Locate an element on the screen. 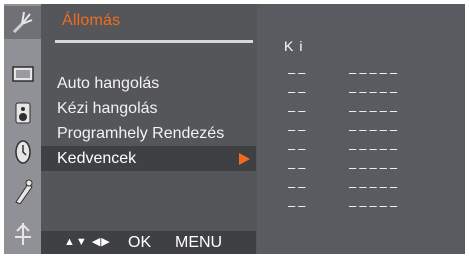 The image size is (469, 256). category-input is located at coordinates (22, 233).